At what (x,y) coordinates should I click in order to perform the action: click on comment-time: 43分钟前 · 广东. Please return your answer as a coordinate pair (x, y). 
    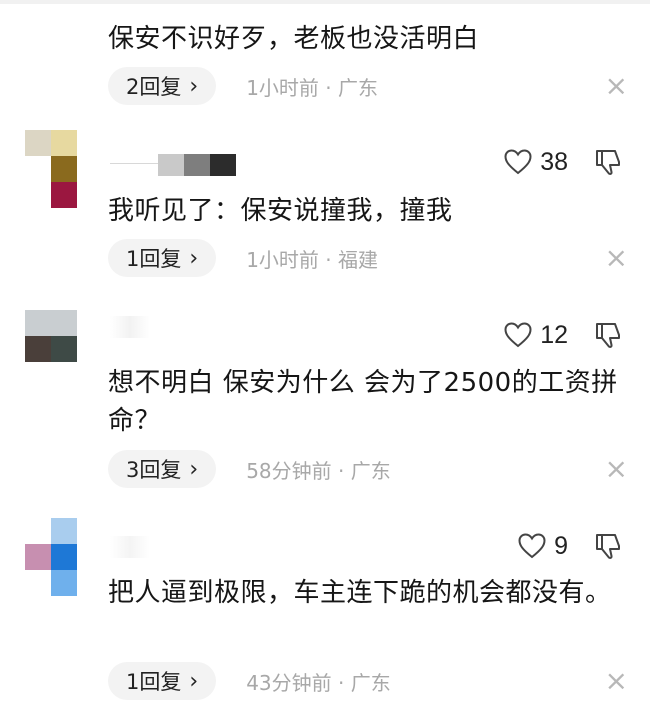
    Looking at the image, I should click on (318, 682).